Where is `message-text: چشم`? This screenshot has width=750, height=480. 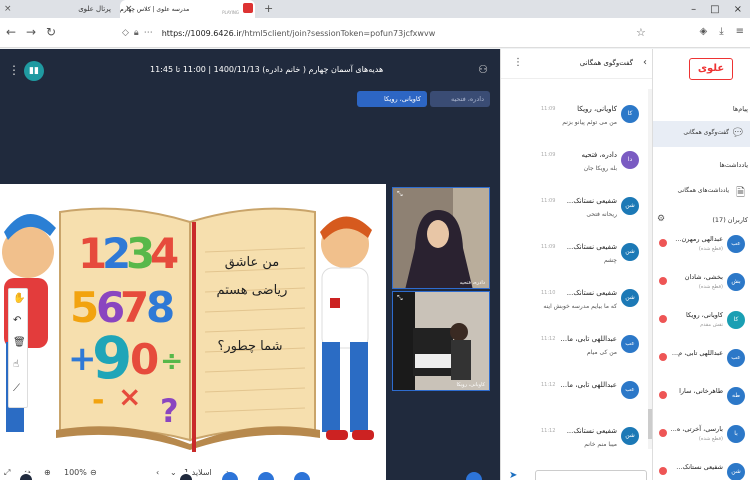 message-text: چشم is located at coordinates (610, 260).